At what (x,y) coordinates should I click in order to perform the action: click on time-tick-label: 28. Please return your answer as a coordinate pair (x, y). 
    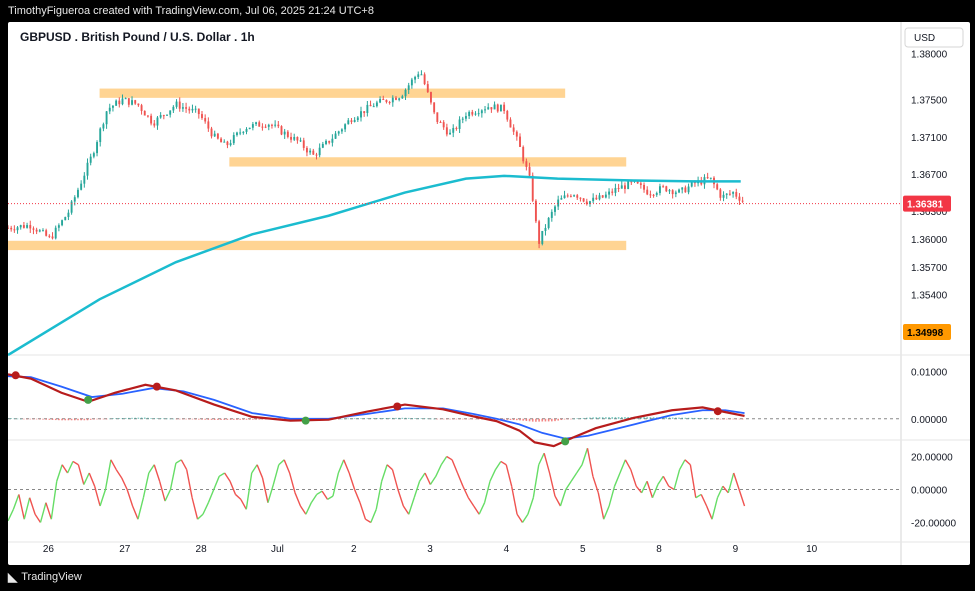
    Looking at the image, I should click on (202, 549).